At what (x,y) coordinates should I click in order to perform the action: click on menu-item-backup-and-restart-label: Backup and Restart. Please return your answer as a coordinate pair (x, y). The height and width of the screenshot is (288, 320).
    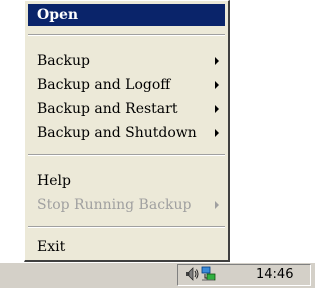
    Looking at the image, I should click on (107, 109).